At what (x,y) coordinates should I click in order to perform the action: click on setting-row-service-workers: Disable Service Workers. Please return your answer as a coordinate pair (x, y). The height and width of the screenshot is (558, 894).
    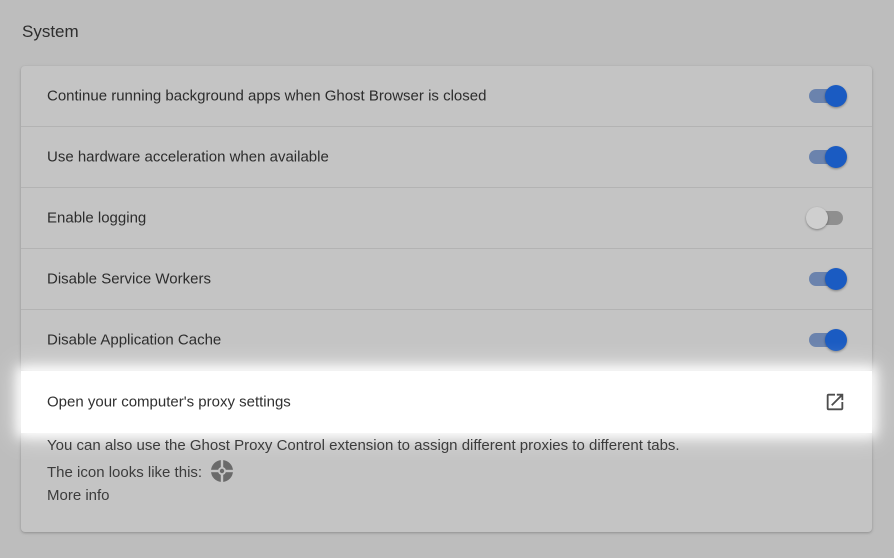
    Looking at the image, I should click on (446, 279).